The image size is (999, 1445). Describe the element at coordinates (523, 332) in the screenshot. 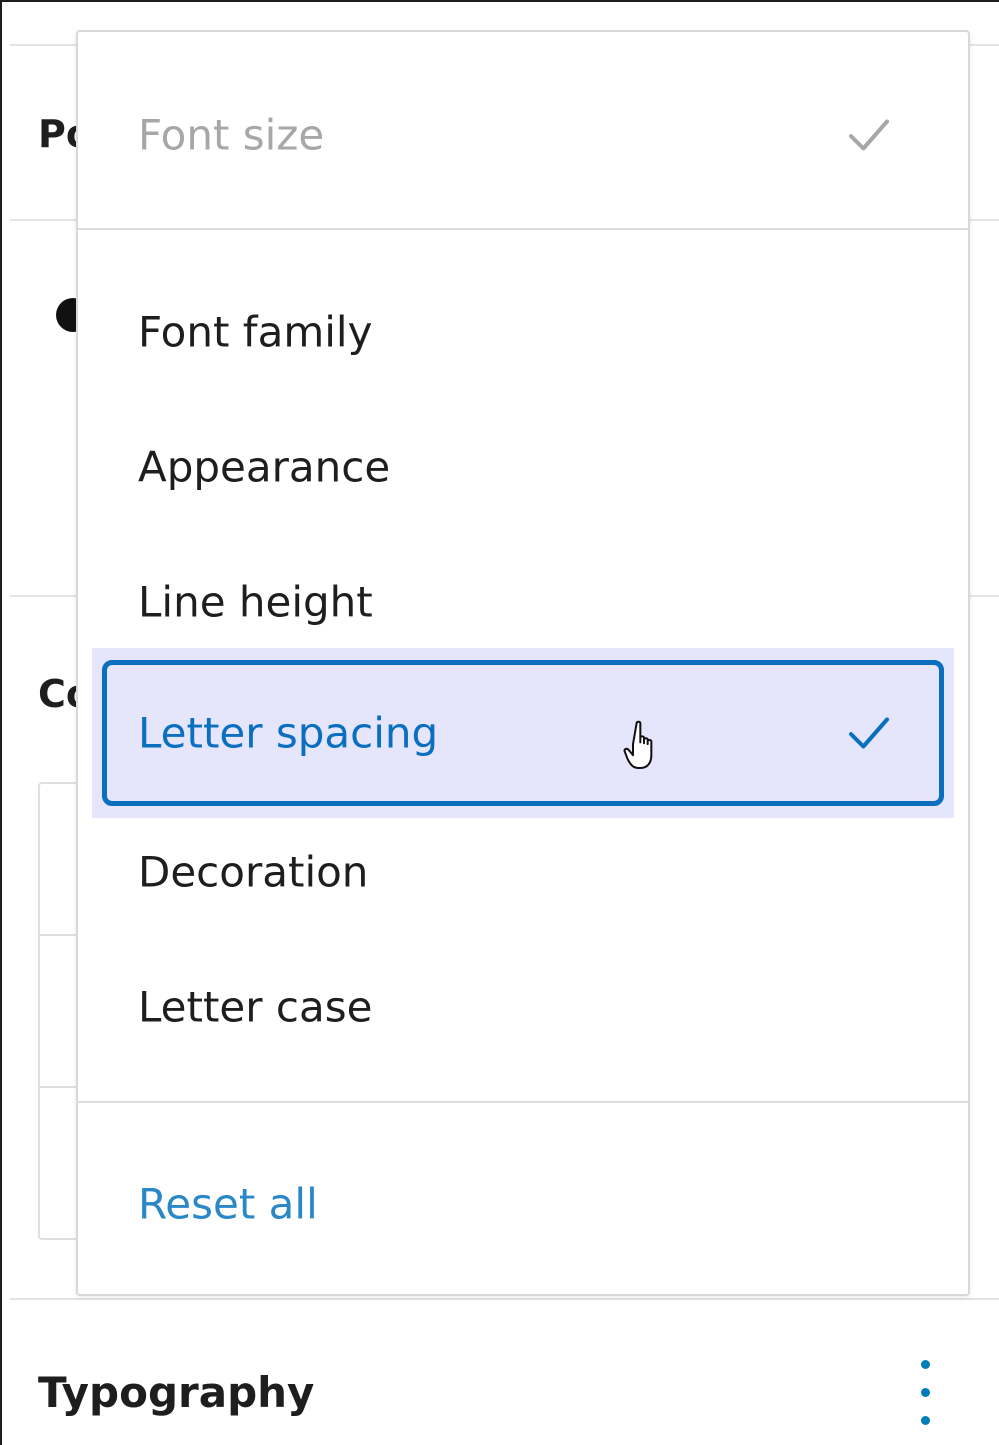

I see `menu-item-font-family: Font family` at that location.